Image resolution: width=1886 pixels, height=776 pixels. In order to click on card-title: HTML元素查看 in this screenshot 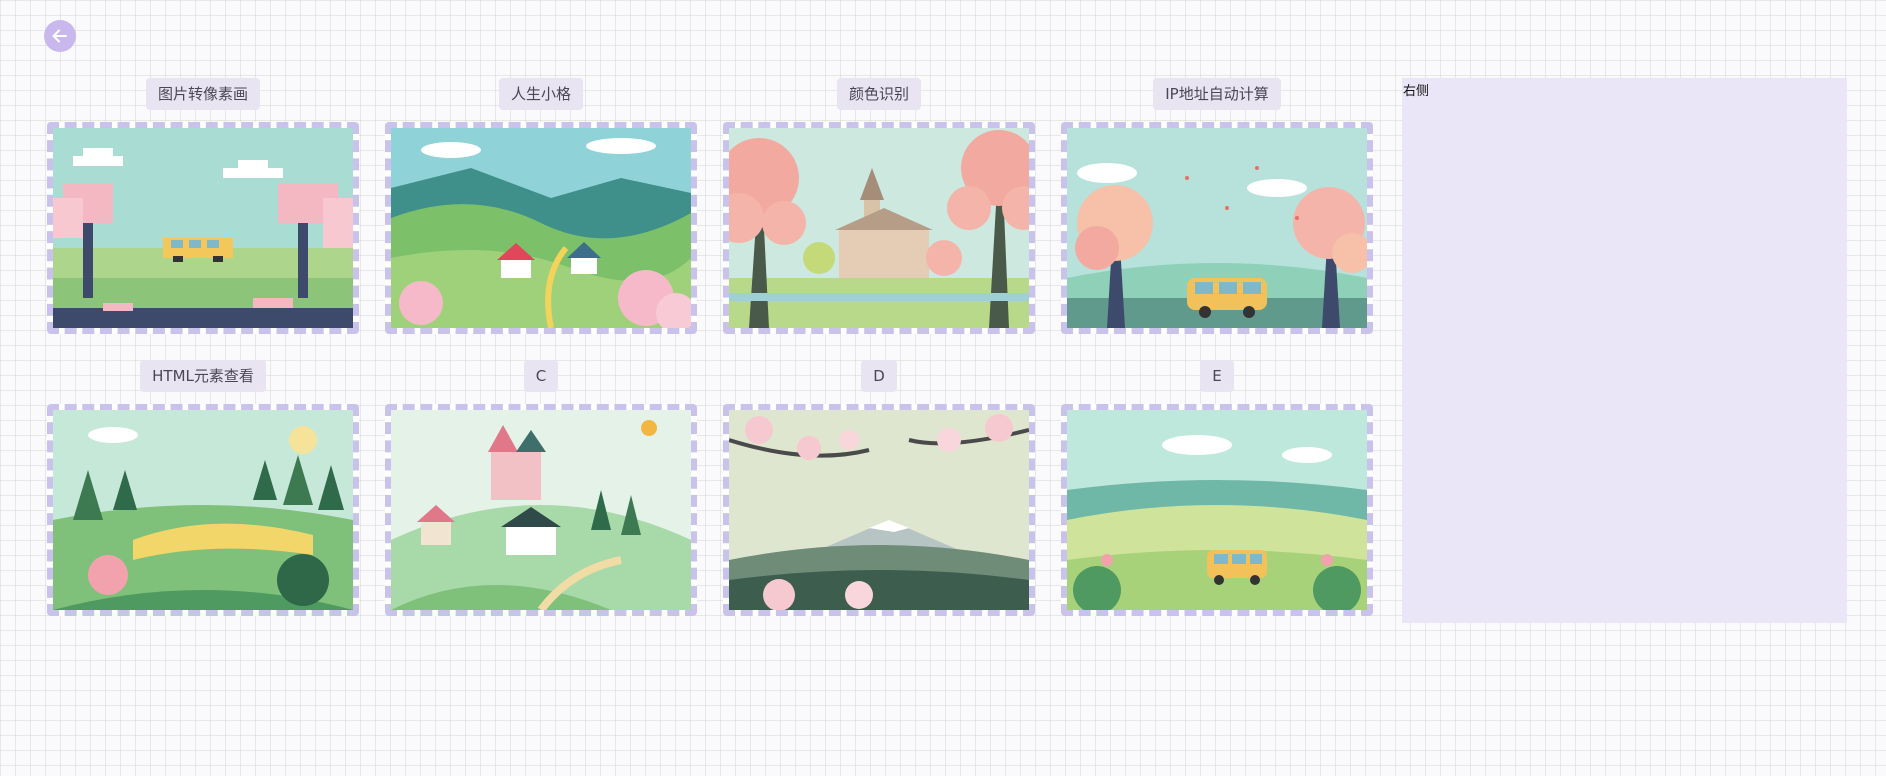, I will do `click(203, 376)`.